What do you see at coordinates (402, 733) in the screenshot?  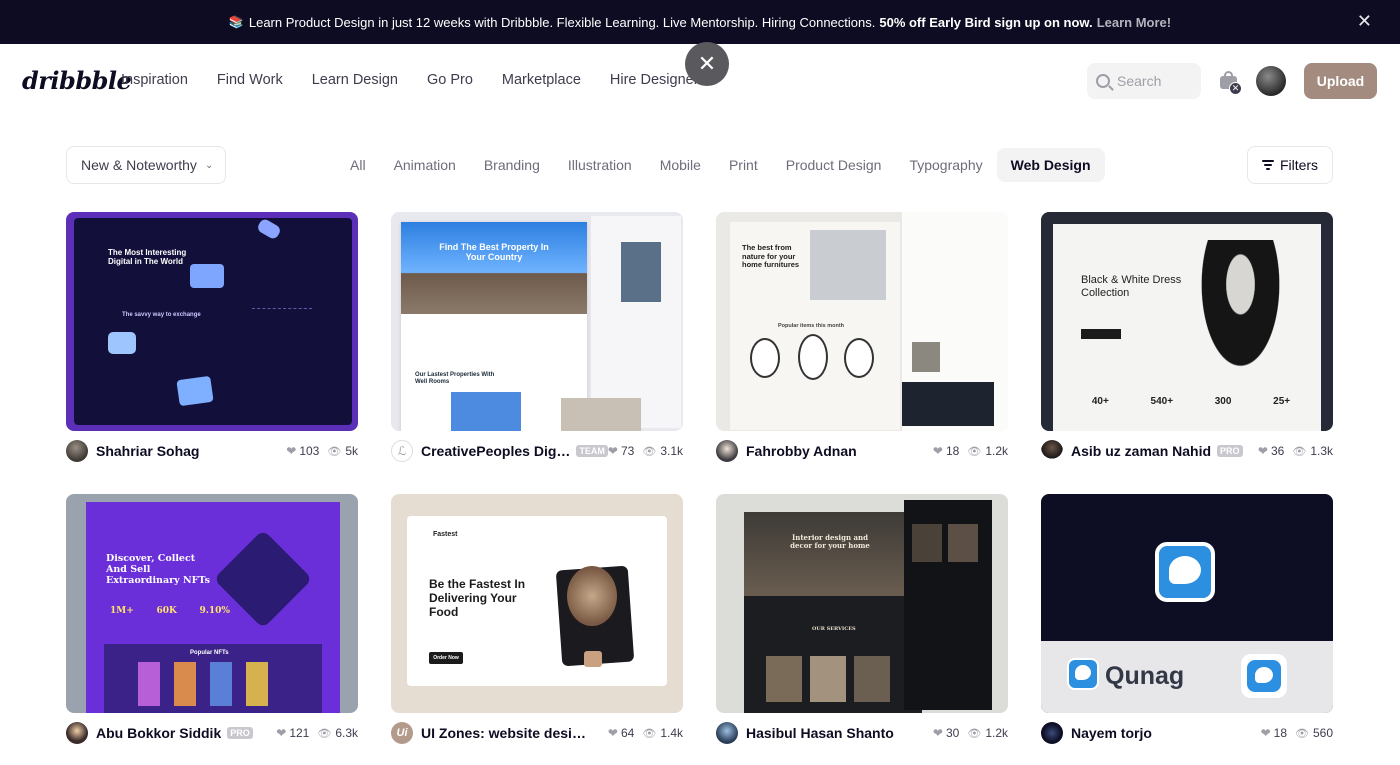 I see `avatar: Ui` at bounding box center [402, 733].